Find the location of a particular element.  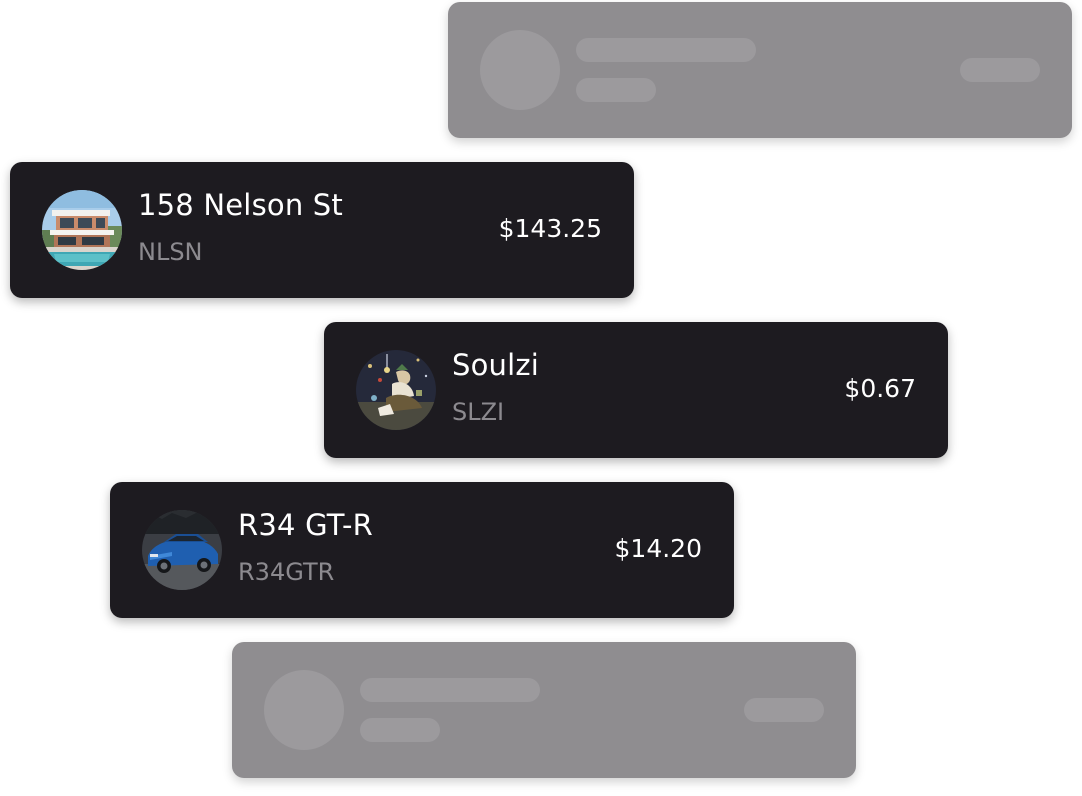

character-art-icon is located at coordinates (396, 390).